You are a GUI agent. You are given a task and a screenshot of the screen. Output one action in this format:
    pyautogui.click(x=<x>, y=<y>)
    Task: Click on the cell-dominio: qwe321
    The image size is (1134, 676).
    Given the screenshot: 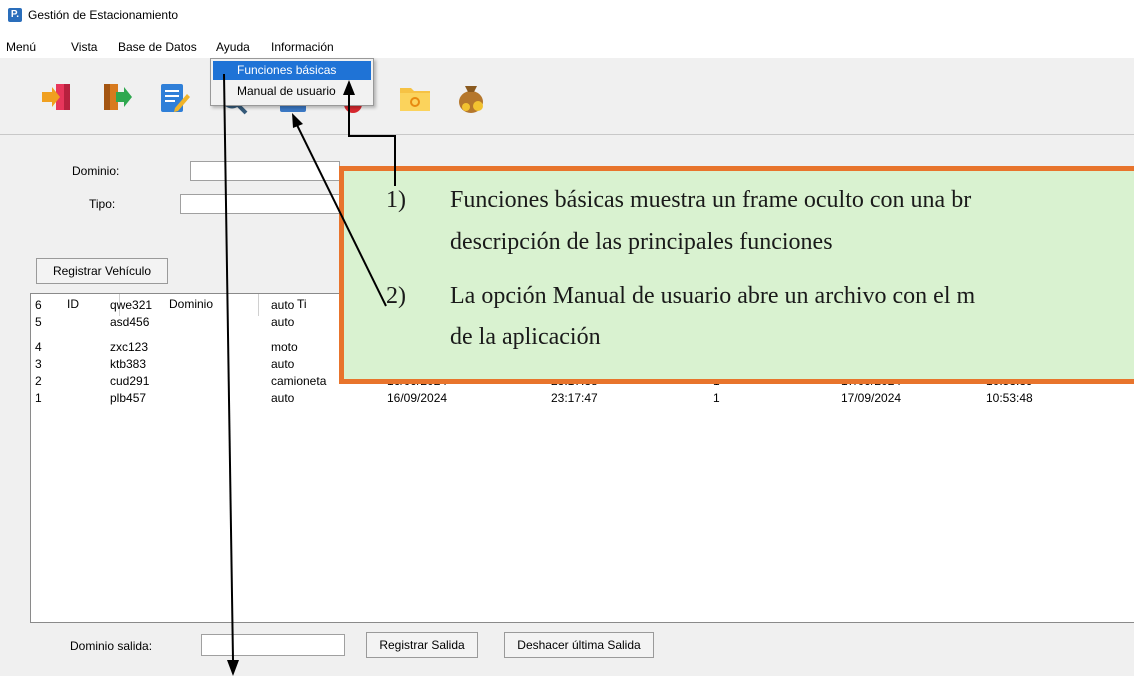 What is the action you would take?
    pyautogui.click(x=131, y=305)
    